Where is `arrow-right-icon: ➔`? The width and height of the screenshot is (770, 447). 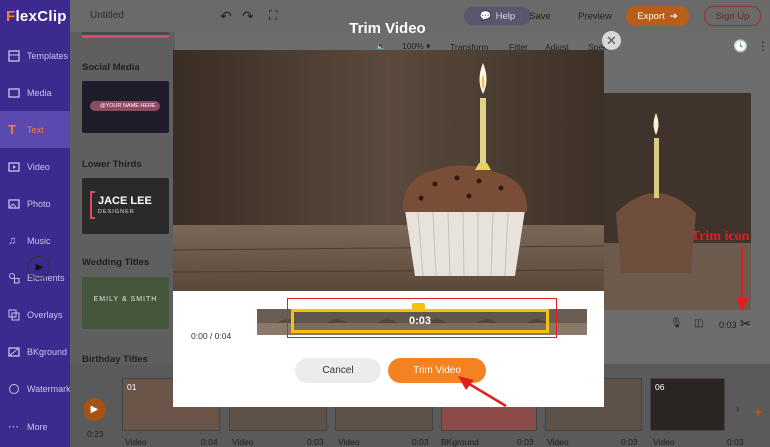 arrow-right-icon: ➔ is located at coordinates (673, 16).